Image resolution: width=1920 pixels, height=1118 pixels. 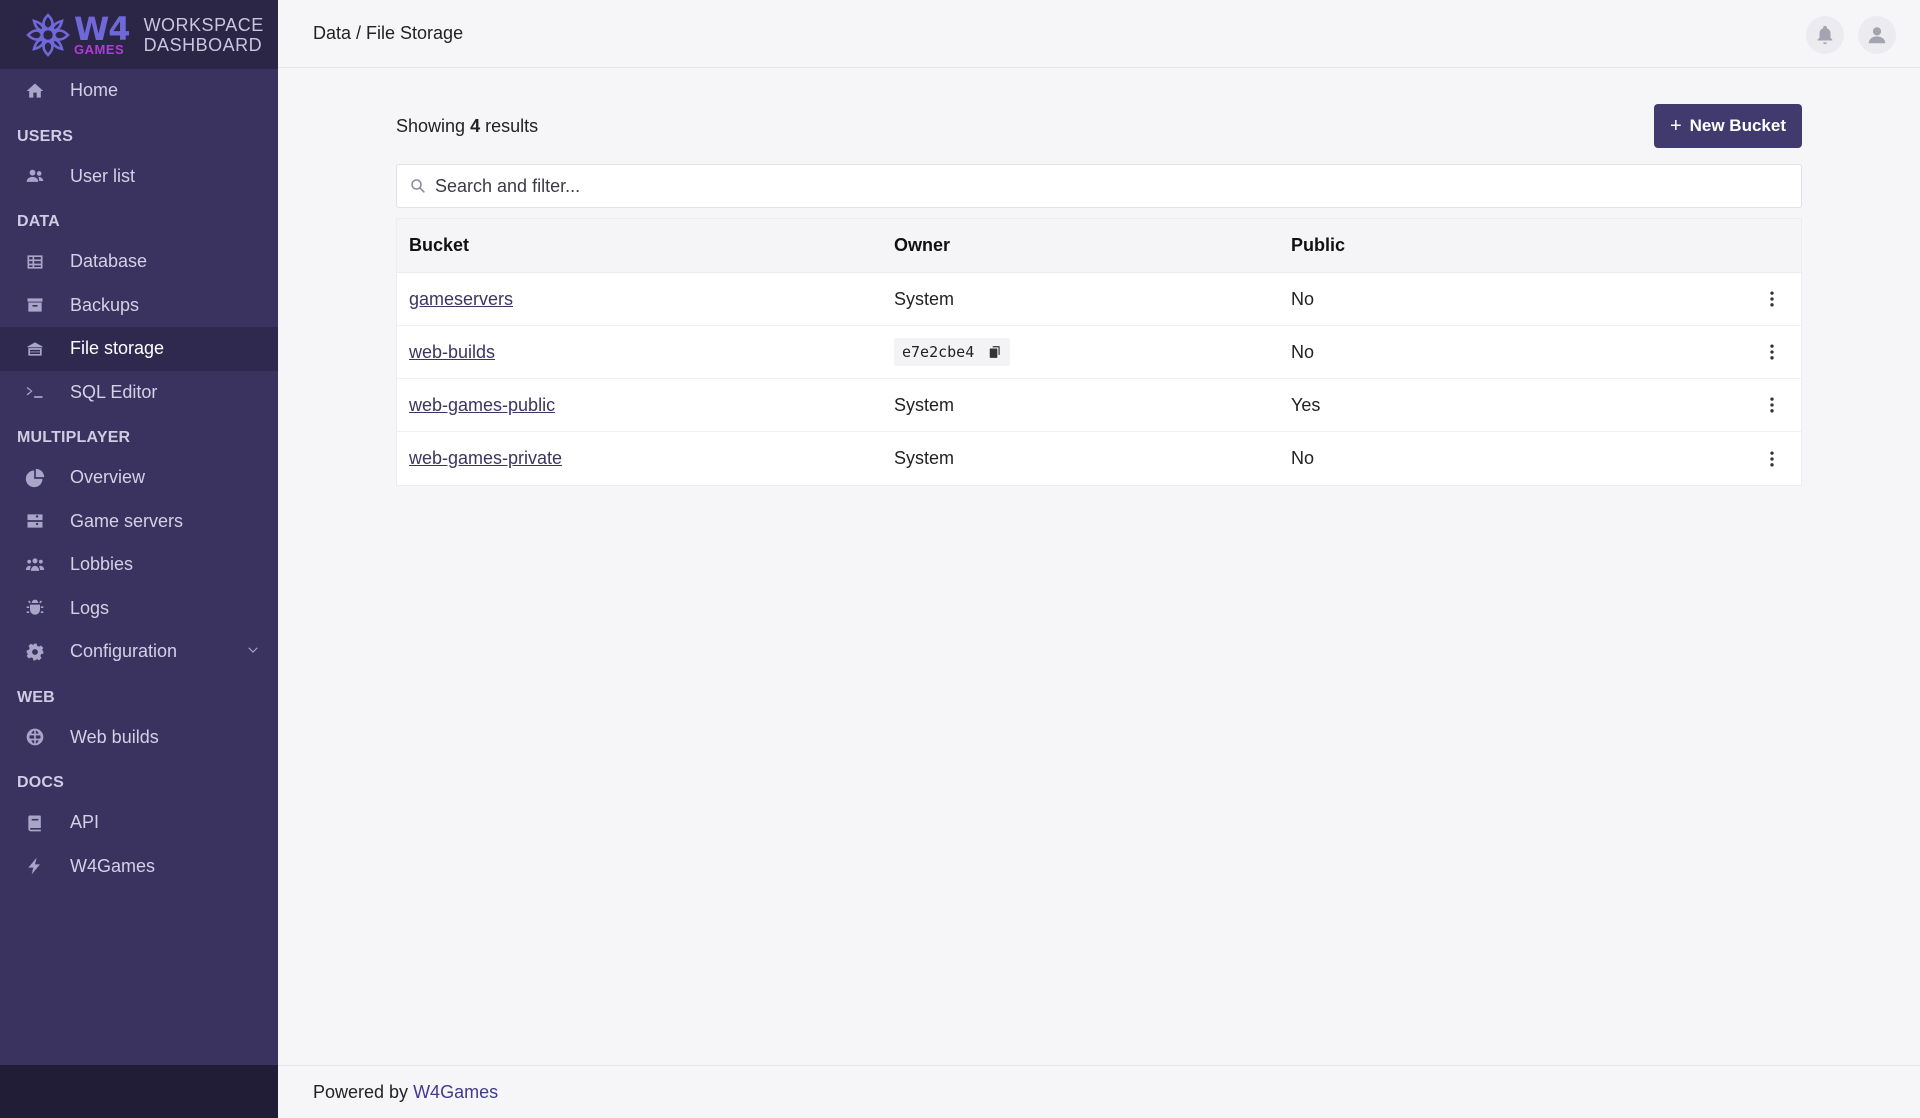 I want to click on top-bar: Data / File Storage, so click(x=1099, y=34).